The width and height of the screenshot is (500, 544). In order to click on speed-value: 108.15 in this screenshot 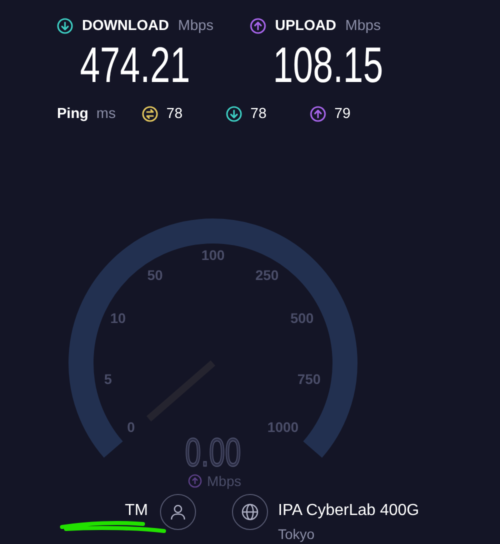, I will do `click(328, 65)`.